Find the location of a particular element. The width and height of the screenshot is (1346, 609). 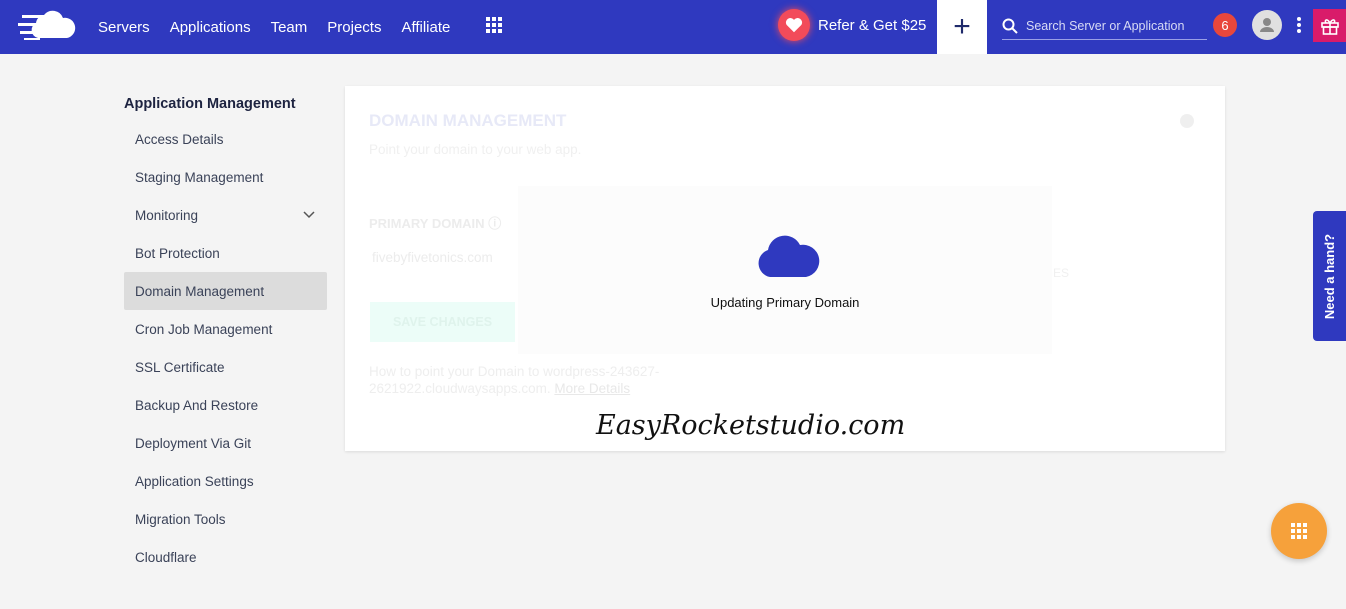

need-a-hand-label: Need a hand? is located at coordinates (1329, 276).